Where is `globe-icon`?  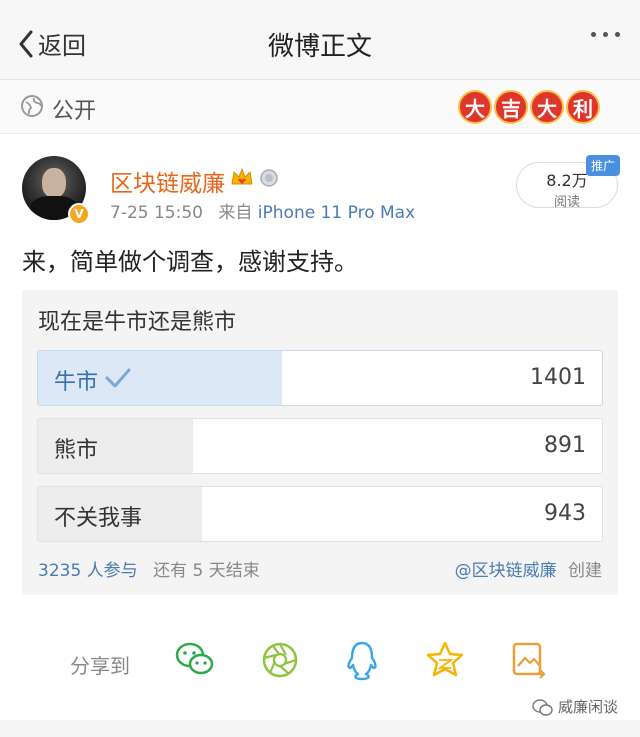 globe-icon is located at coordinates (32, 106).